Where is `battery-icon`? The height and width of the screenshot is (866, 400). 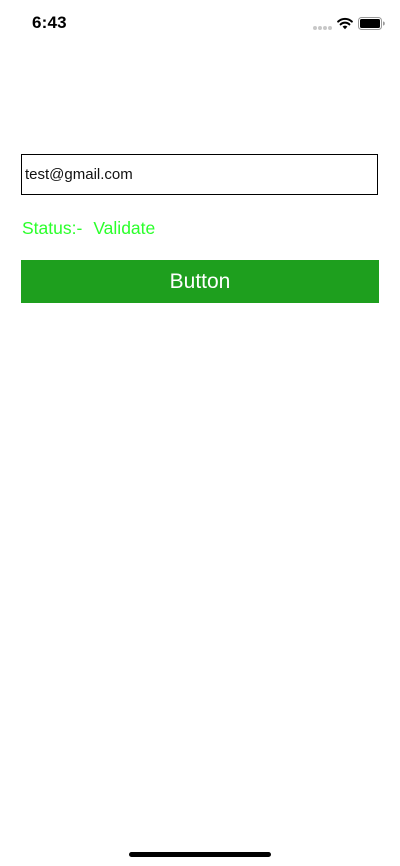
battery-icon is located at coordinates (371, 23).